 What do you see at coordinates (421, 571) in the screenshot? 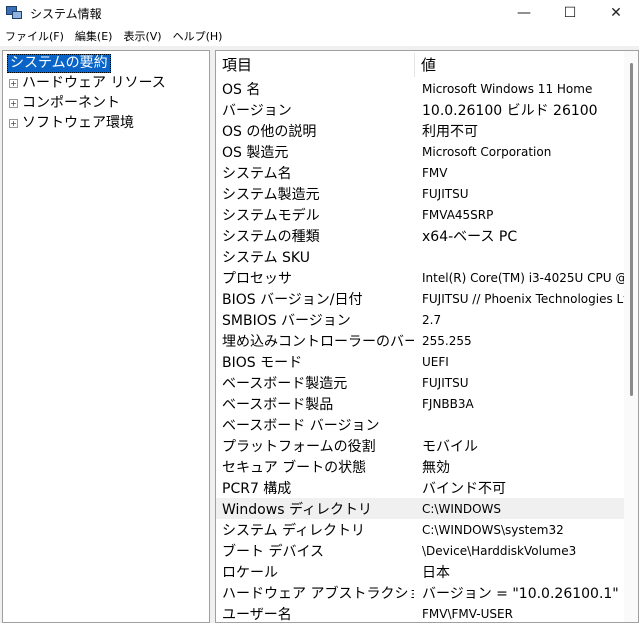
I see `table-row: ロケール 日本` at bounding box center [421, 571].